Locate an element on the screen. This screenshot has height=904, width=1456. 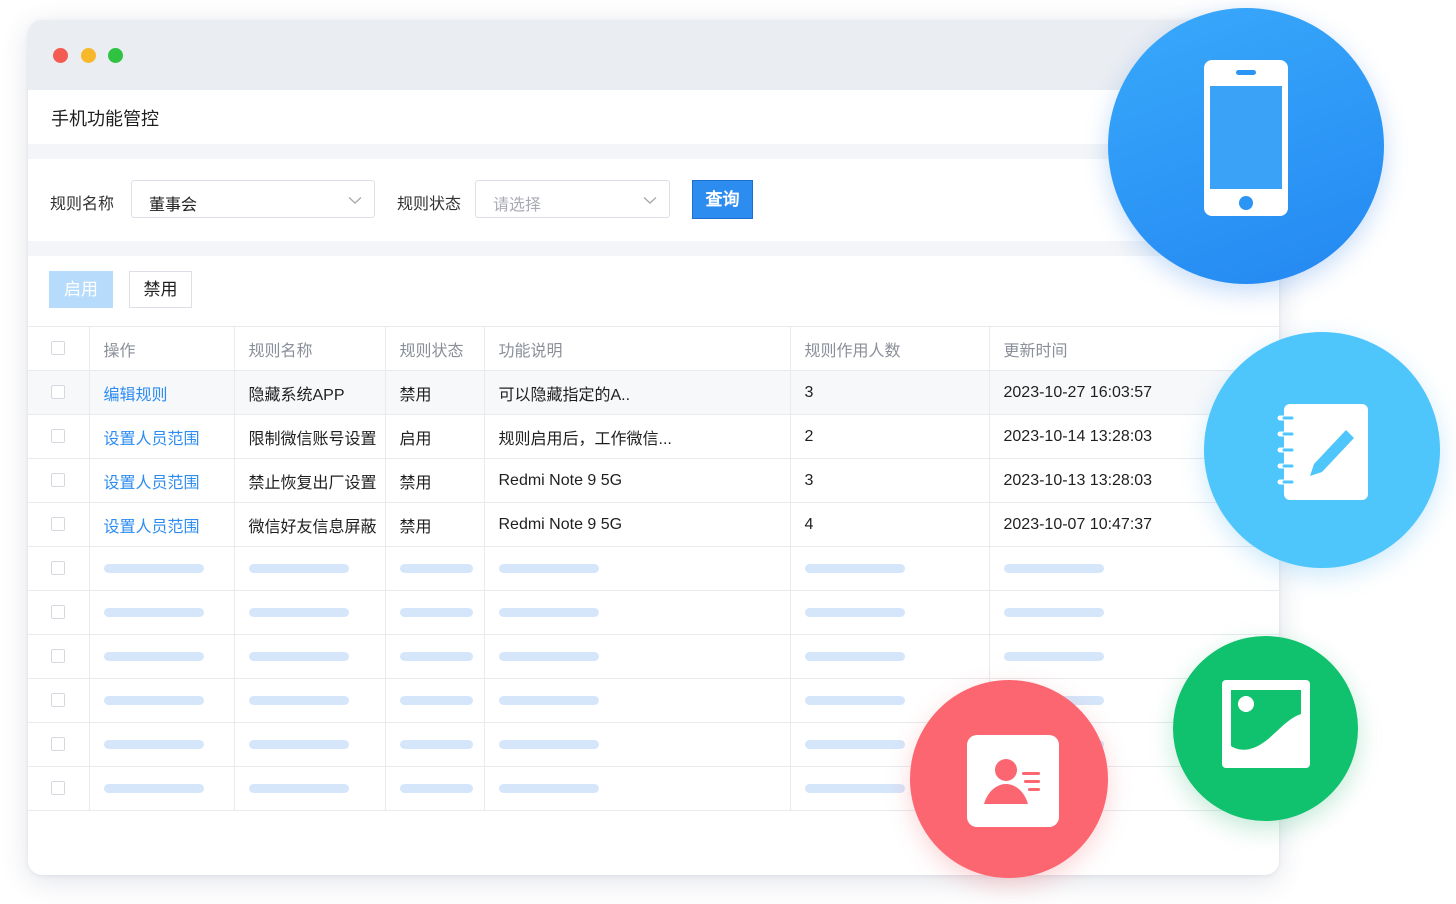
disable-button: 禁用 is located at coordinates (160, 289).